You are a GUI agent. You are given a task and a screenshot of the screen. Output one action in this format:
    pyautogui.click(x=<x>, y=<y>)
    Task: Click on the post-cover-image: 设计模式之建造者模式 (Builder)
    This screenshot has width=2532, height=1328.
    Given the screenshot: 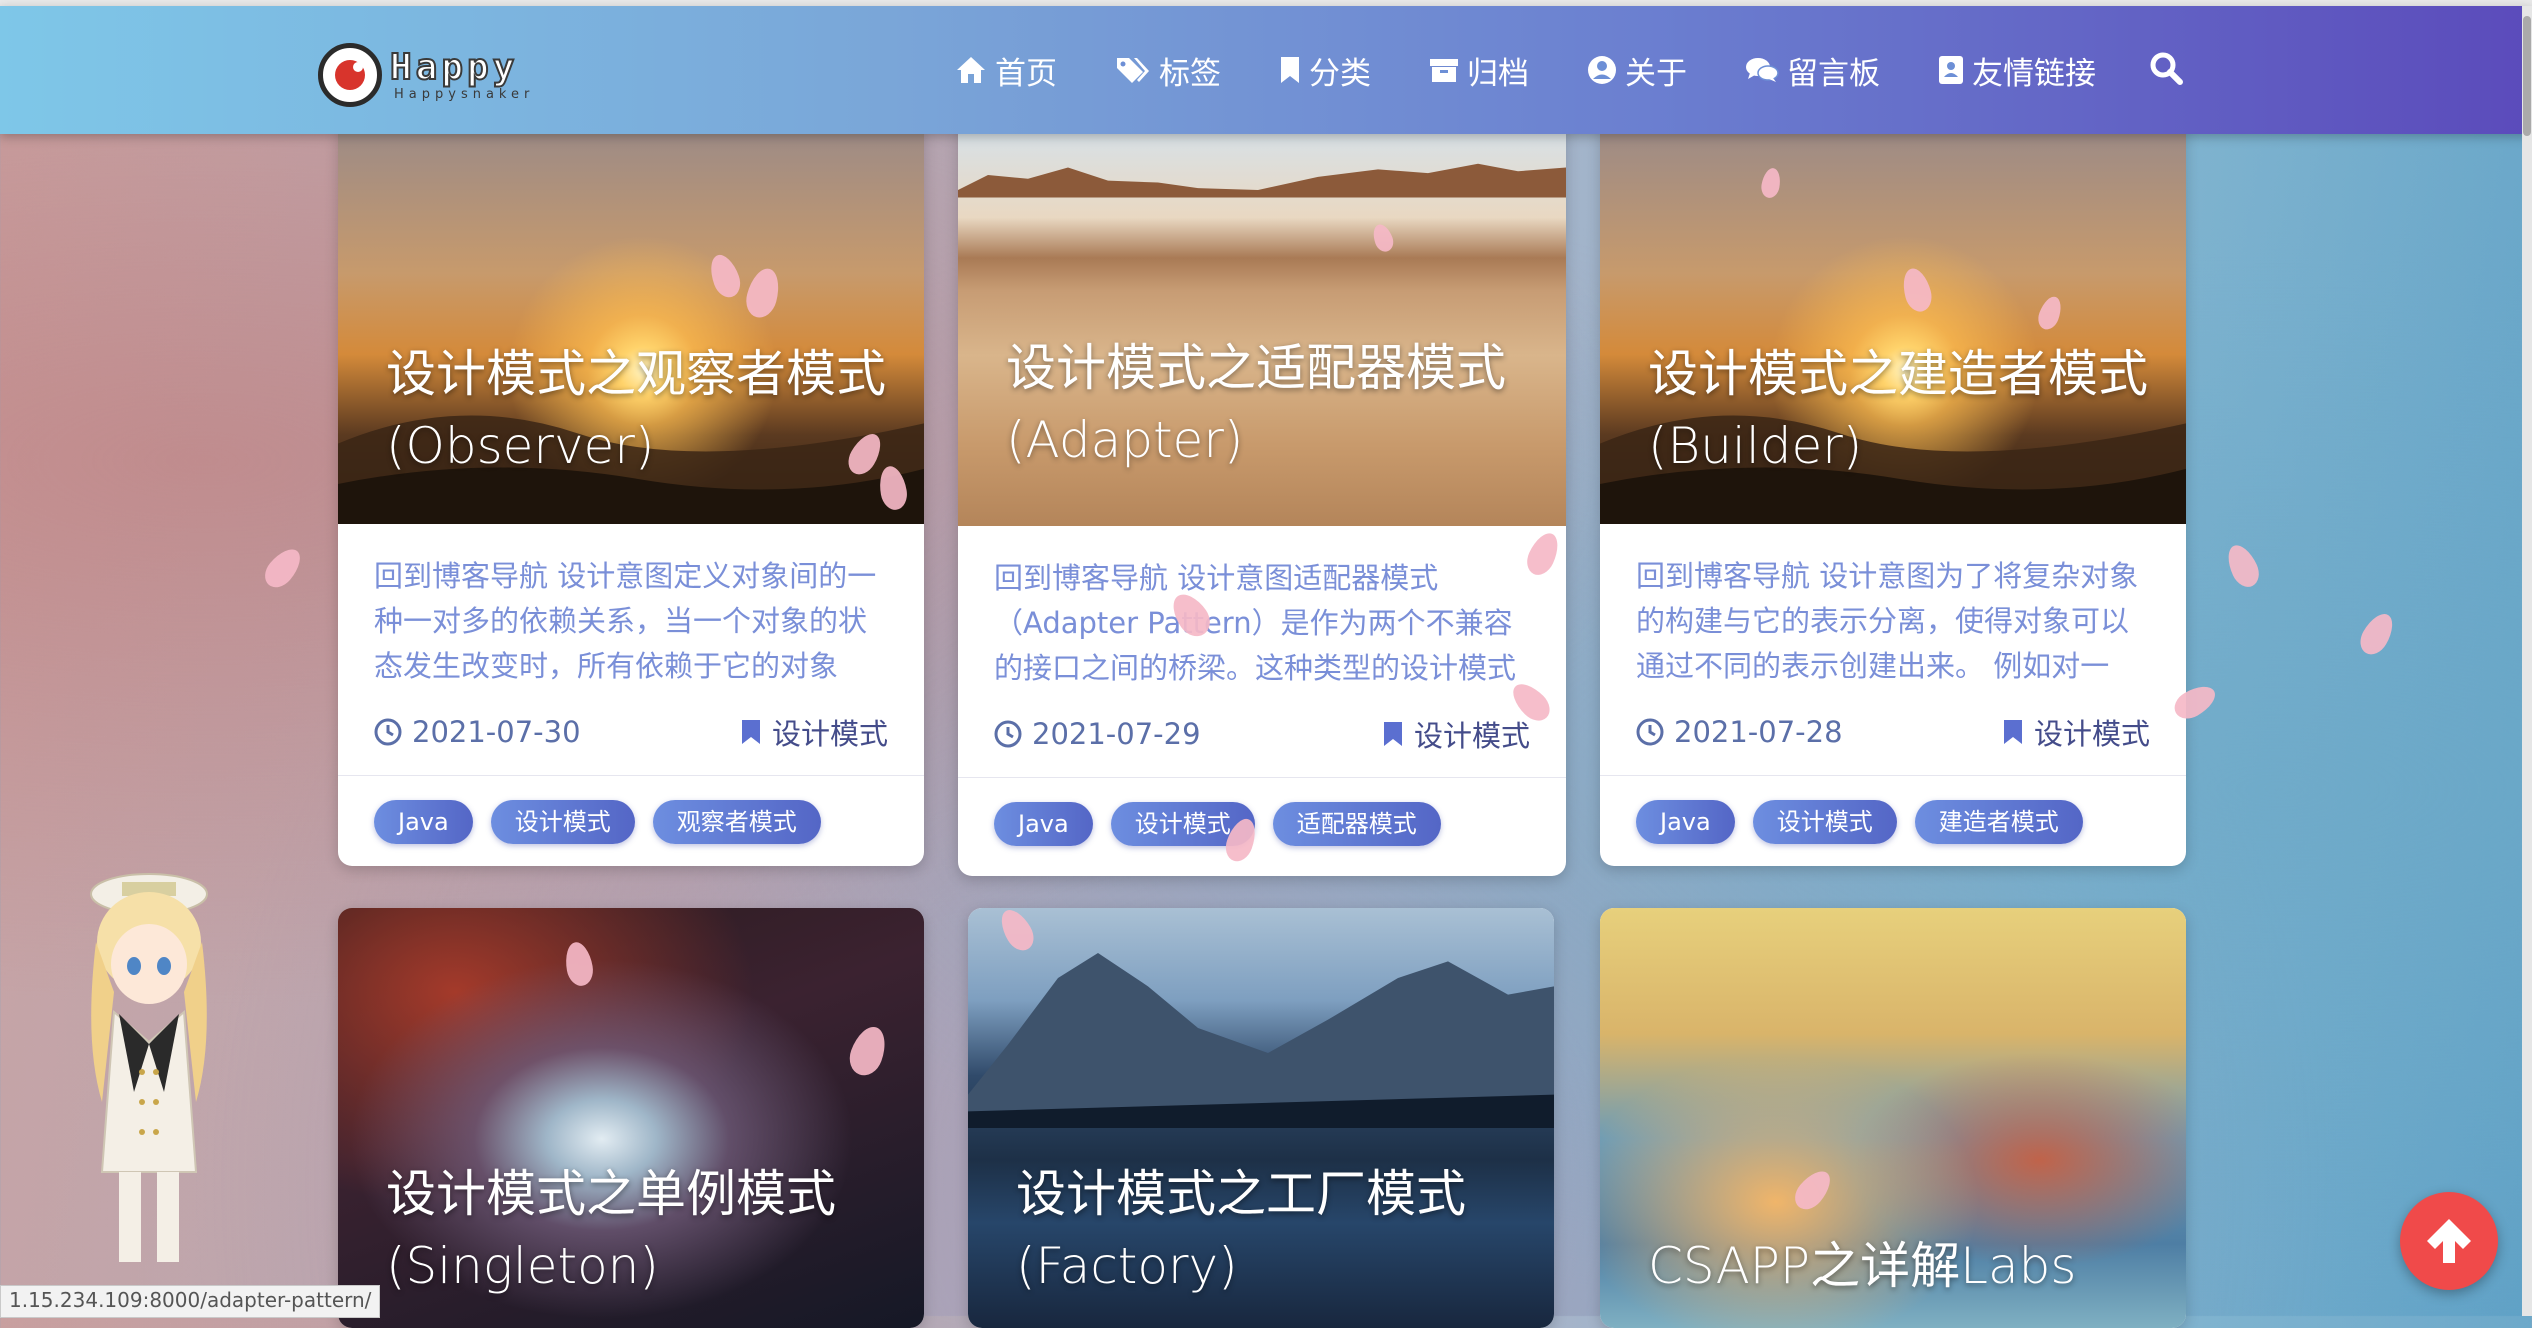 What is the action you would take?
    pyautogui.click(x=1893, y=322)
    